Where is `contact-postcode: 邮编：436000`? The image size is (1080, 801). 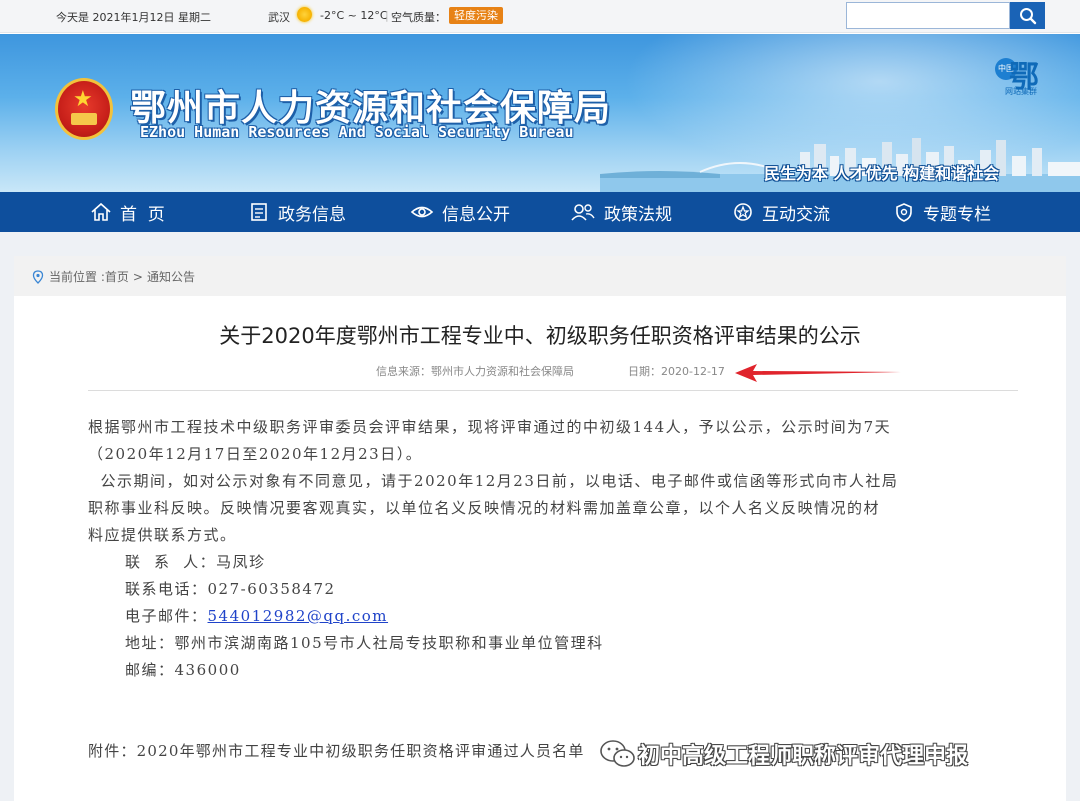
contact-postcode: 邮编：436000 is located at coordinates (183, 669).